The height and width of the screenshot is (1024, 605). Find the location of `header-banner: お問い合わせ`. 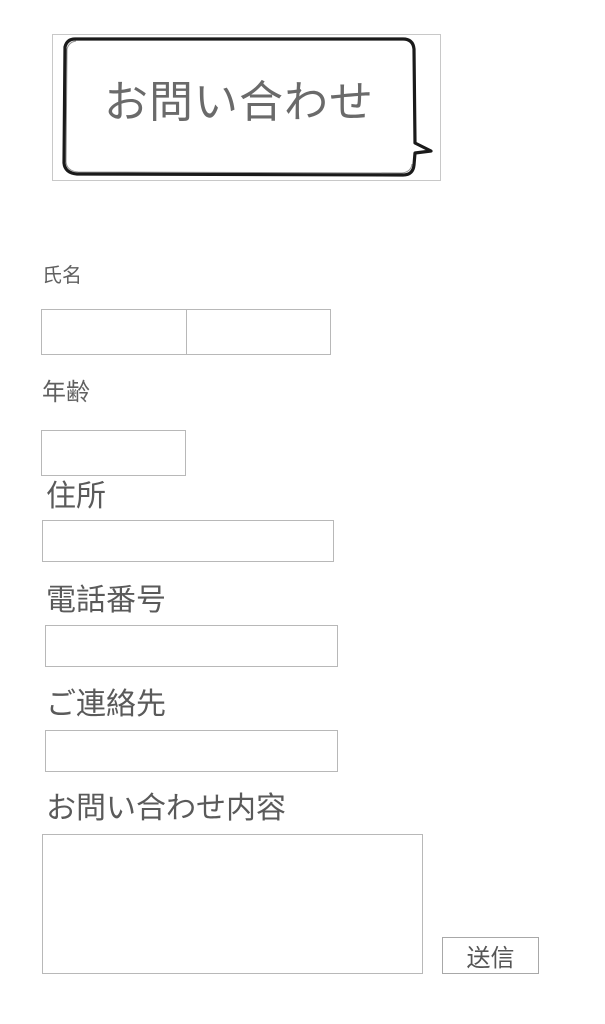

header-banner: お問い合わせ is located at coordinates (246, 107).